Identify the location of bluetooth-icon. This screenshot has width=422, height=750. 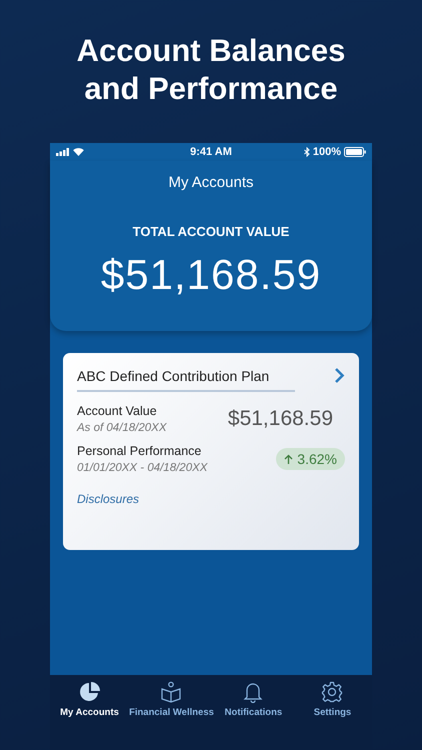
(307, 152).